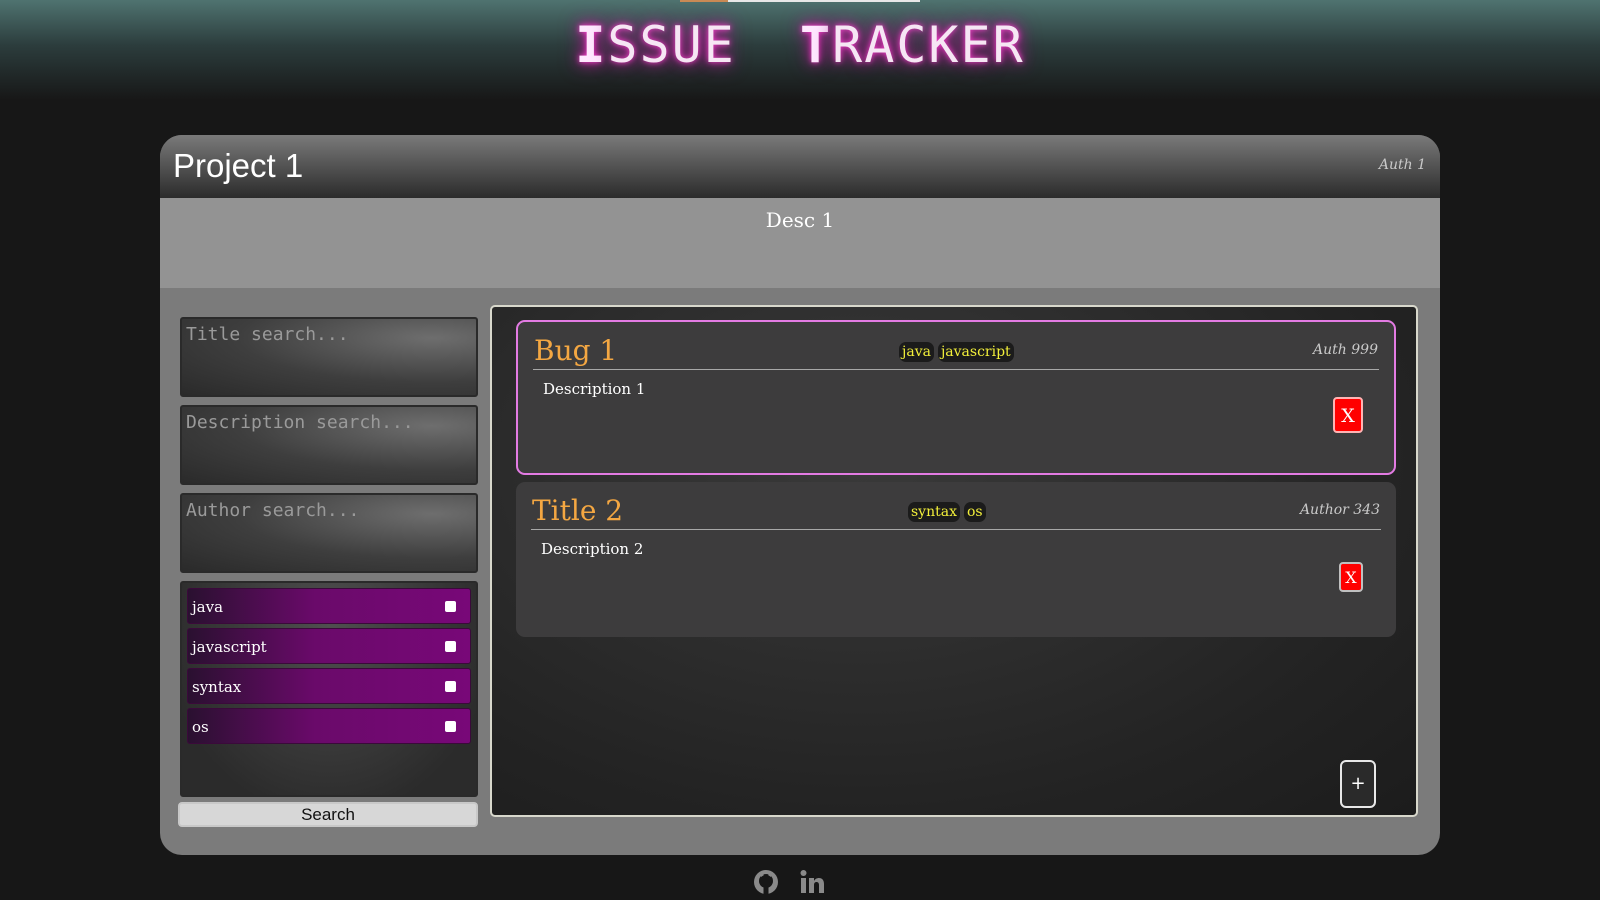 The width and height of the screenshot is (1600, 900). Describe the element at coordinates (329, 533) in the screenshot. I see `author-search-input` at that location.